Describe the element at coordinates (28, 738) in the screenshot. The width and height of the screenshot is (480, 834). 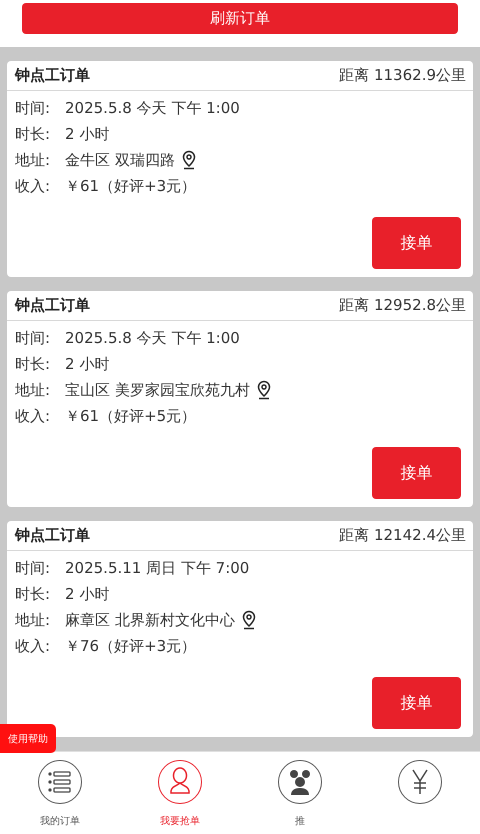
I see `help-badge: 使用帮助` at that location.